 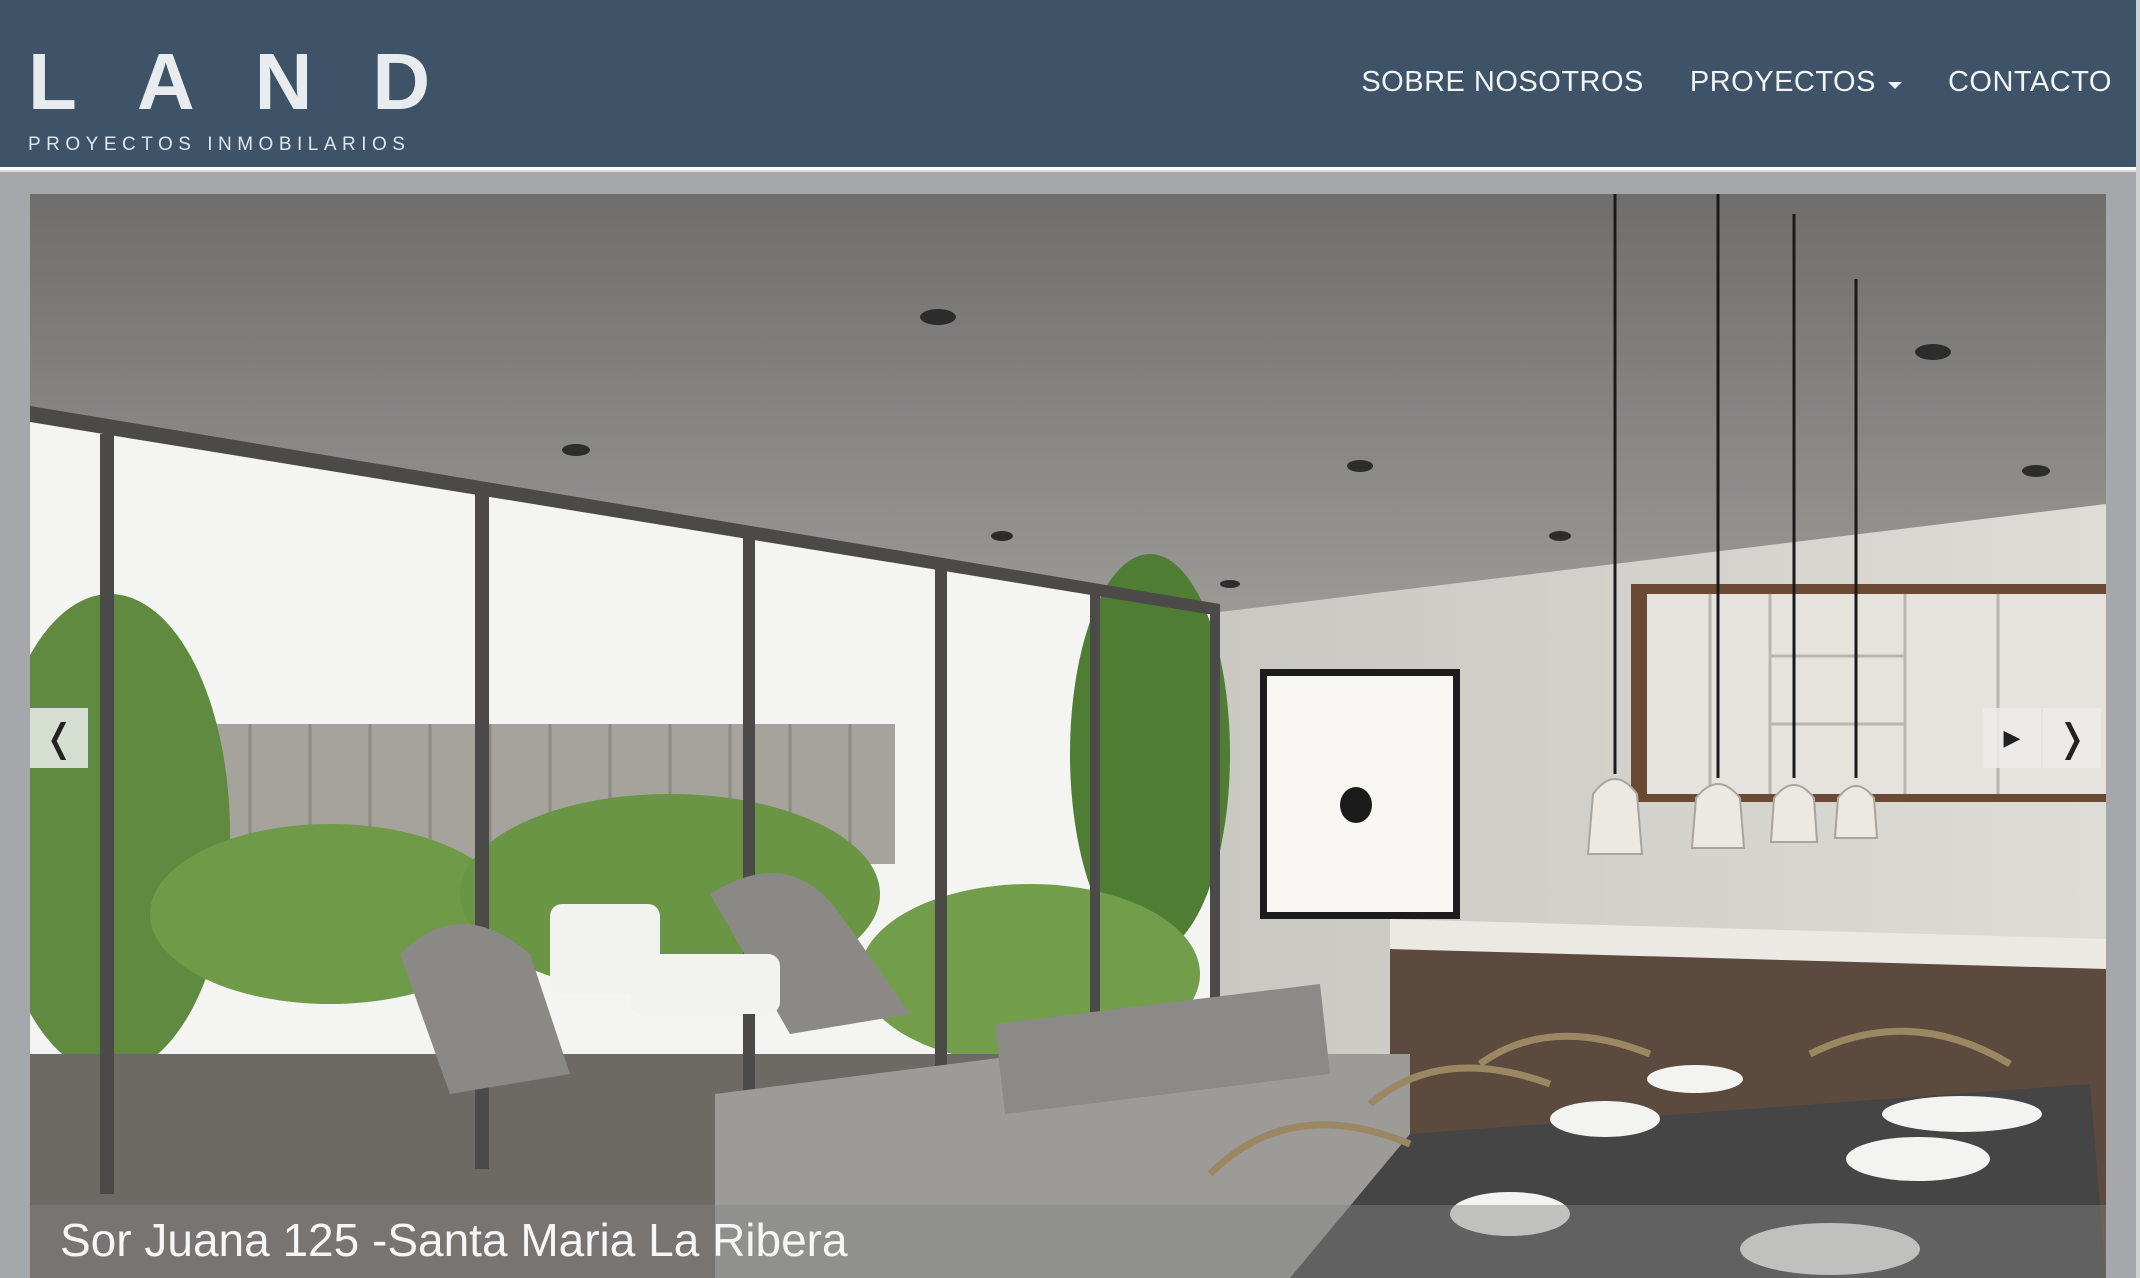 I want to click on nav-contacto: CONTACTO, so click(x=2030, y=82).